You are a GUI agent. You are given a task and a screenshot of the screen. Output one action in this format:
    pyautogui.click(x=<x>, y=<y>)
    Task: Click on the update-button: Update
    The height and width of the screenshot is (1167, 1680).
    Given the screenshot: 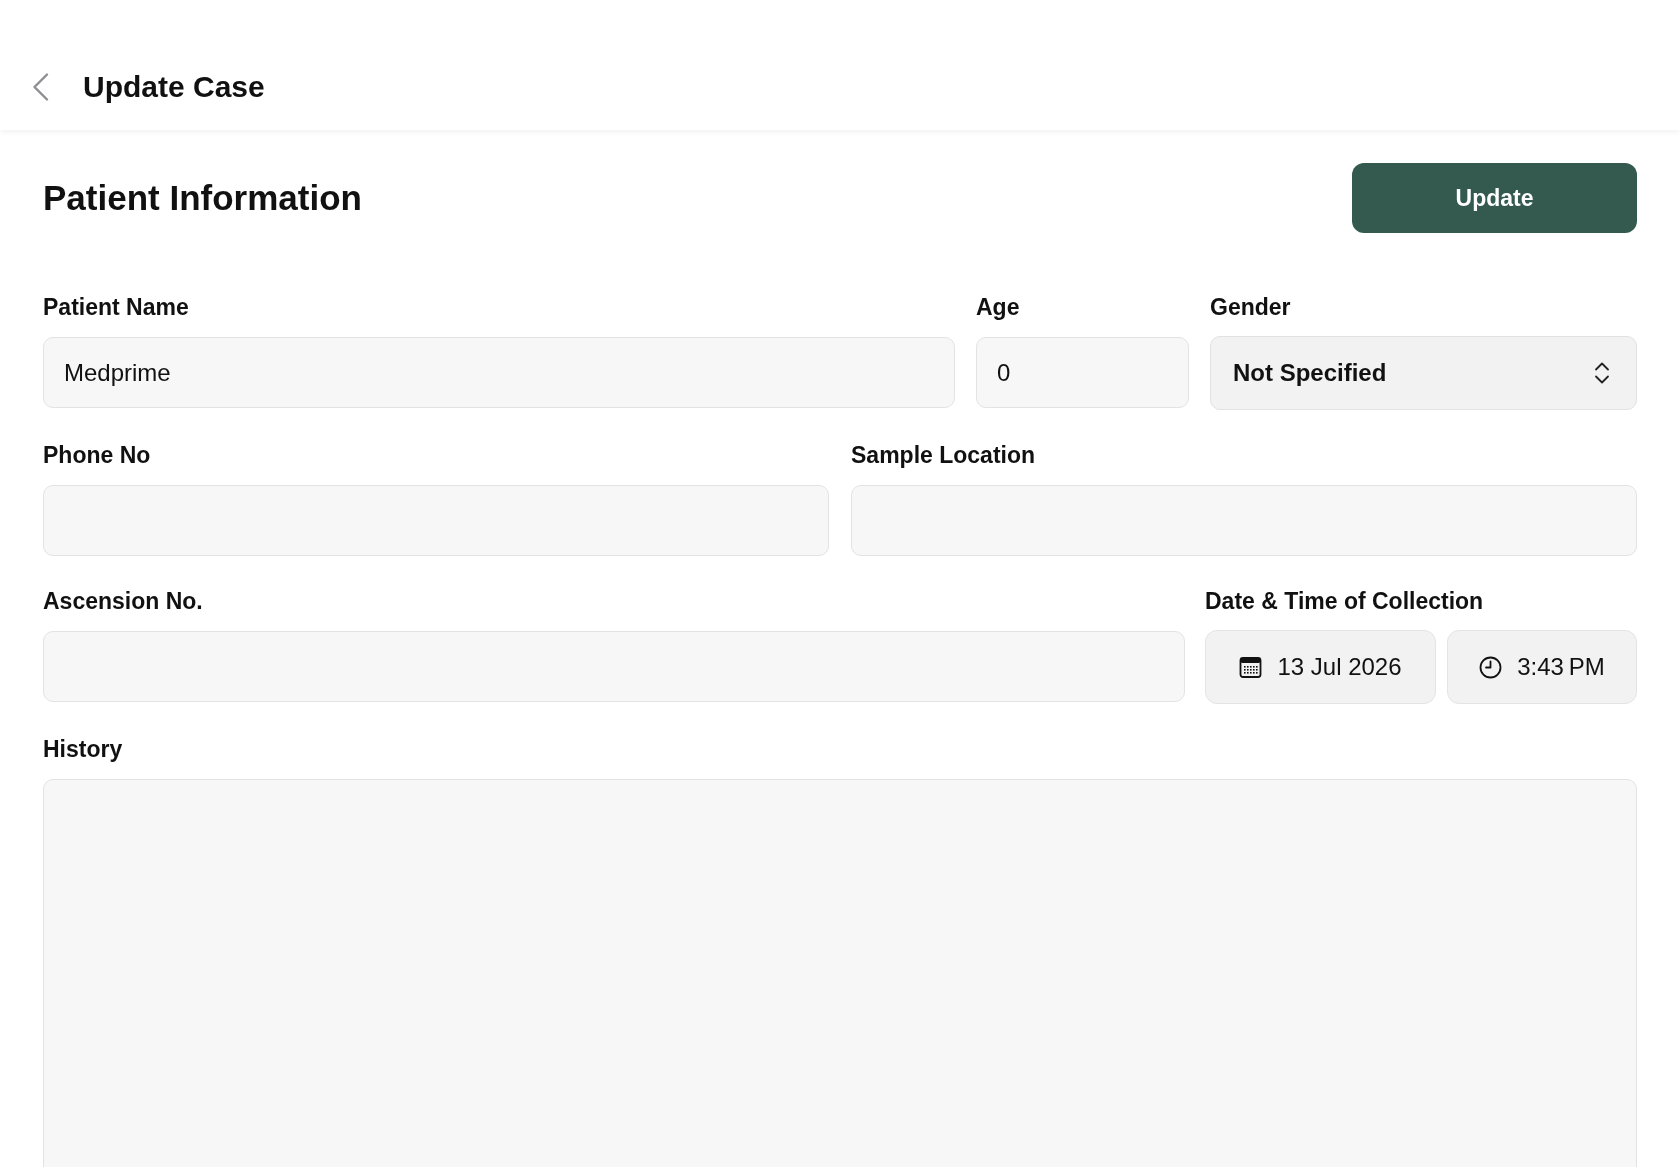 What is the action you would take?
    pyautogui.click(x=1494, y=198)
    